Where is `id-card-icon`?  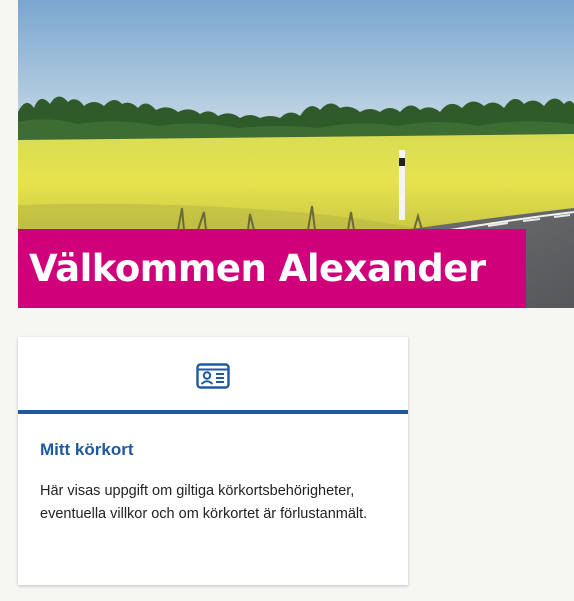 id-card-icon is located at coordinates (213, 375).